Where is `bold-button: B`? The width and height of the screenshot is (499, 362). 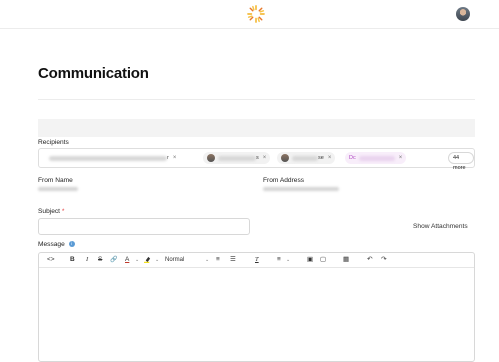
bold-button: B is located at coordinates (72, 260).